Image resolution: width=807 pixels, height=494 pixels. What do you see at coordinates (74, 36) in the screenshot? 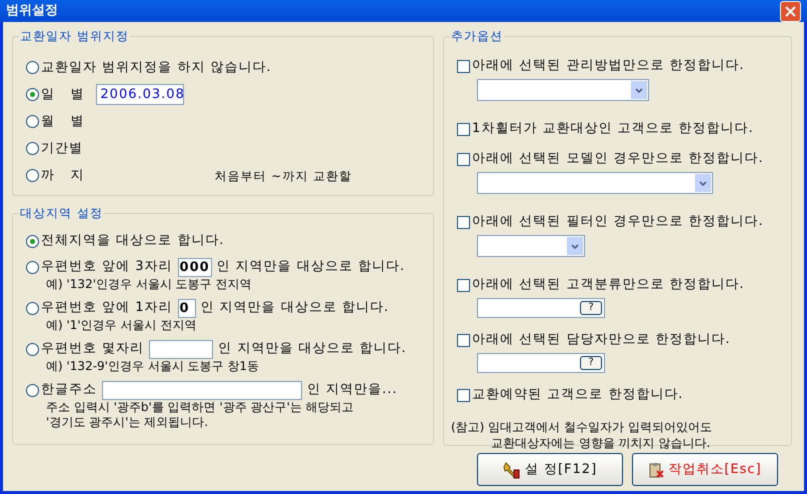
I see `group-title: 교환일자 범위지정` at bounding box center [74, 36].